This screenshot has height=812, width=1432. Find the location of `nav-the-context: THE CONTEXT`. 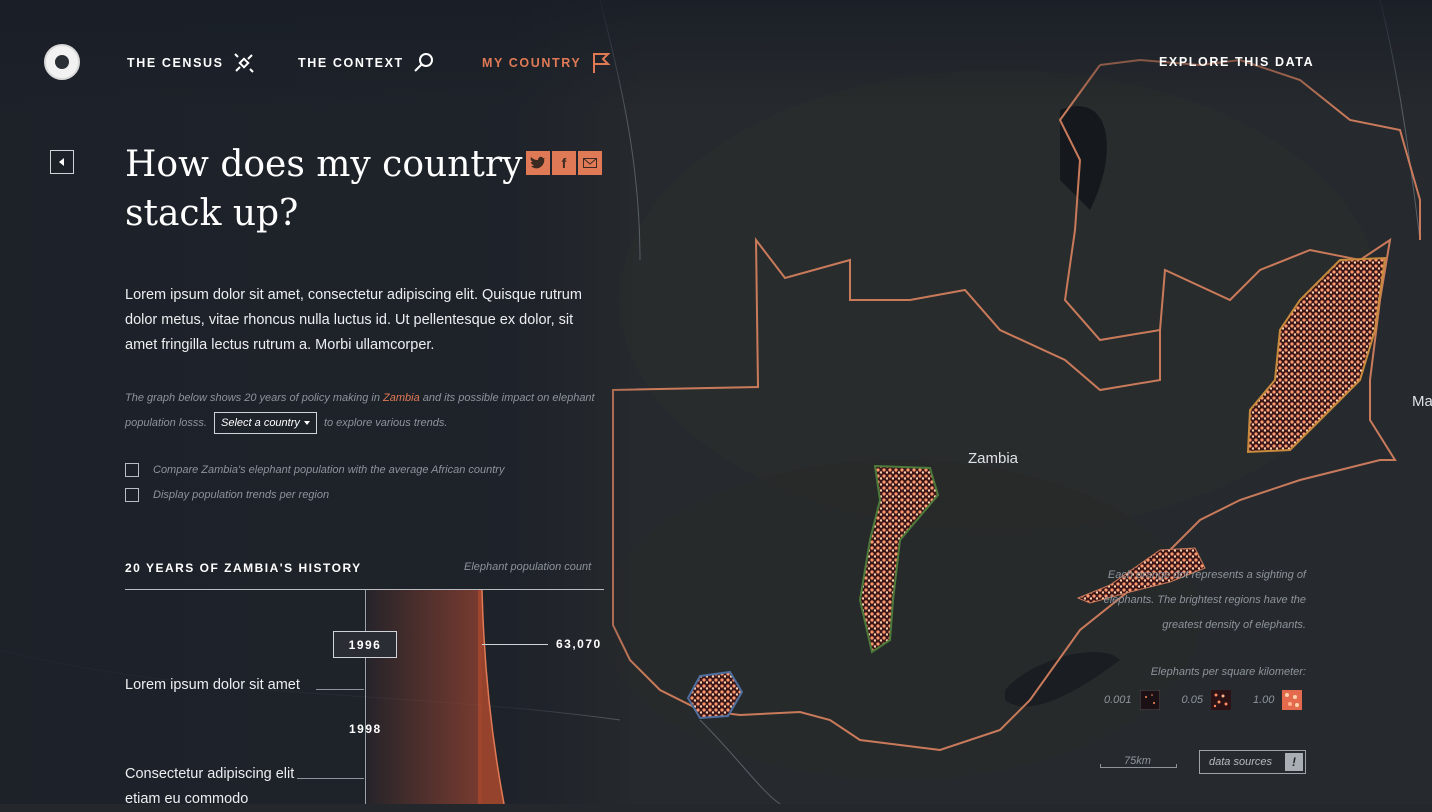

nav-the-context: THE CONTEXT is located at coordinates (367, 63).